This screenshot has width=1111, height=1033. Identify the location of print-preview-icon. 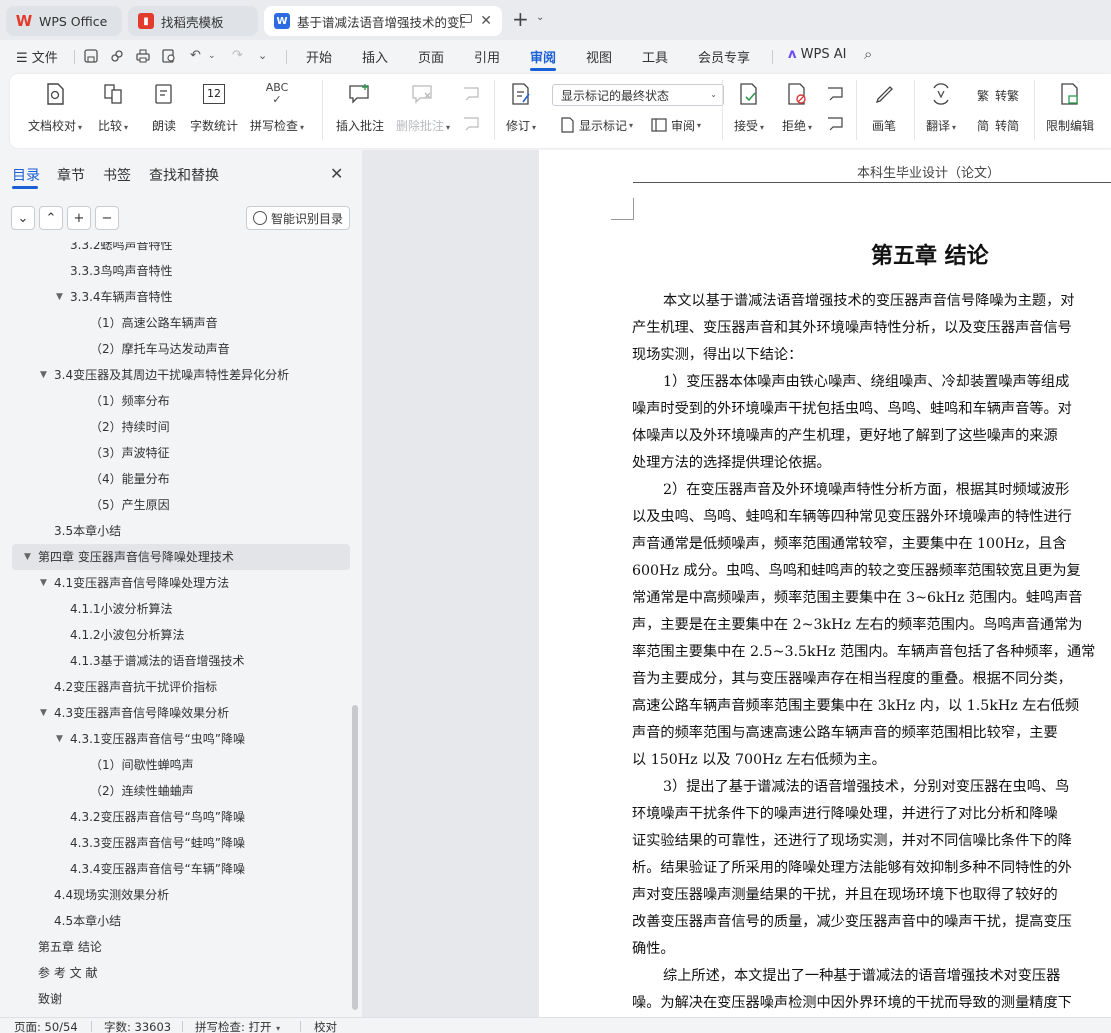
(169, 56).